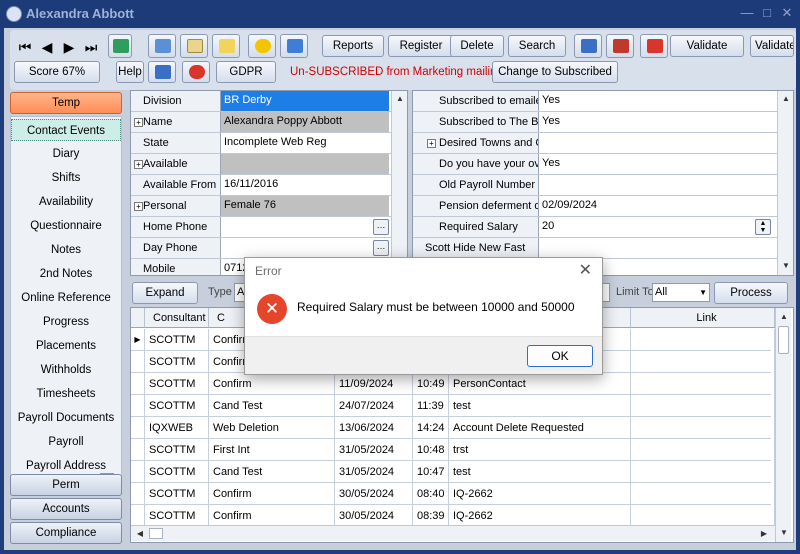  What do you see at coordinates (453, 516) in the screenshot?
I see `table-row: SCOTTM Confirm 30/05/2024 08:39 IQ-2662` at bounding box center [453, 516].